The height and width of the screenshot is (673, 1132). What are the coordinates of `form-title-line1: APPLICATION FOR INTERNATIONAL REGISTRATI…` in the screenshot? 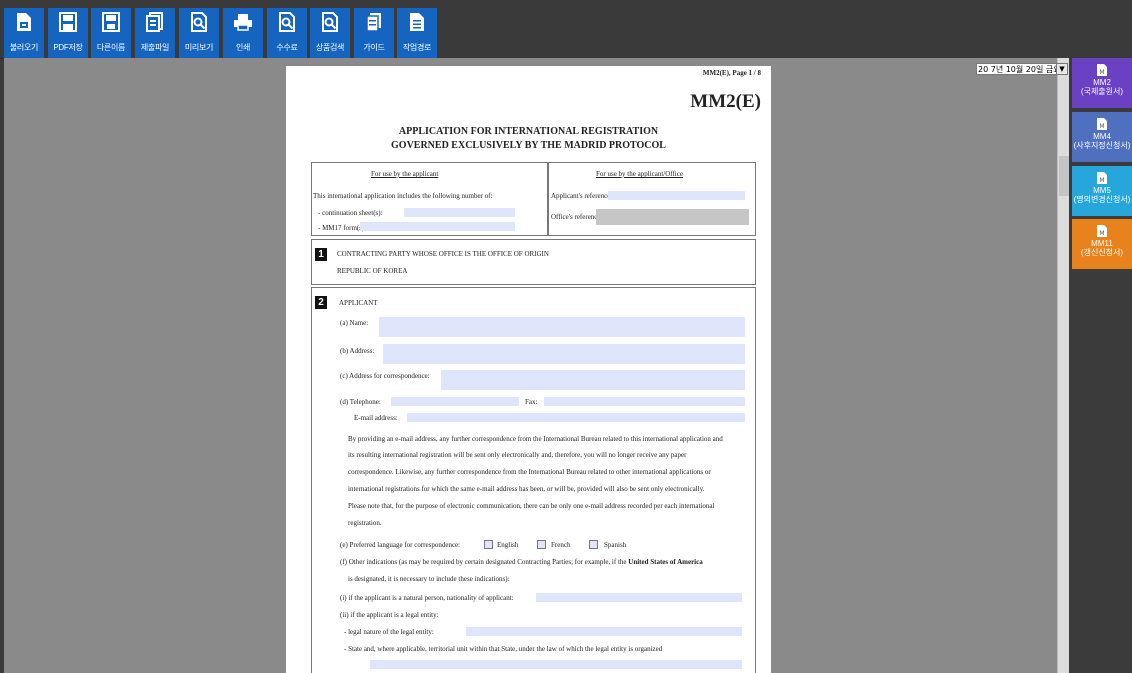 It's located at (528, 131).